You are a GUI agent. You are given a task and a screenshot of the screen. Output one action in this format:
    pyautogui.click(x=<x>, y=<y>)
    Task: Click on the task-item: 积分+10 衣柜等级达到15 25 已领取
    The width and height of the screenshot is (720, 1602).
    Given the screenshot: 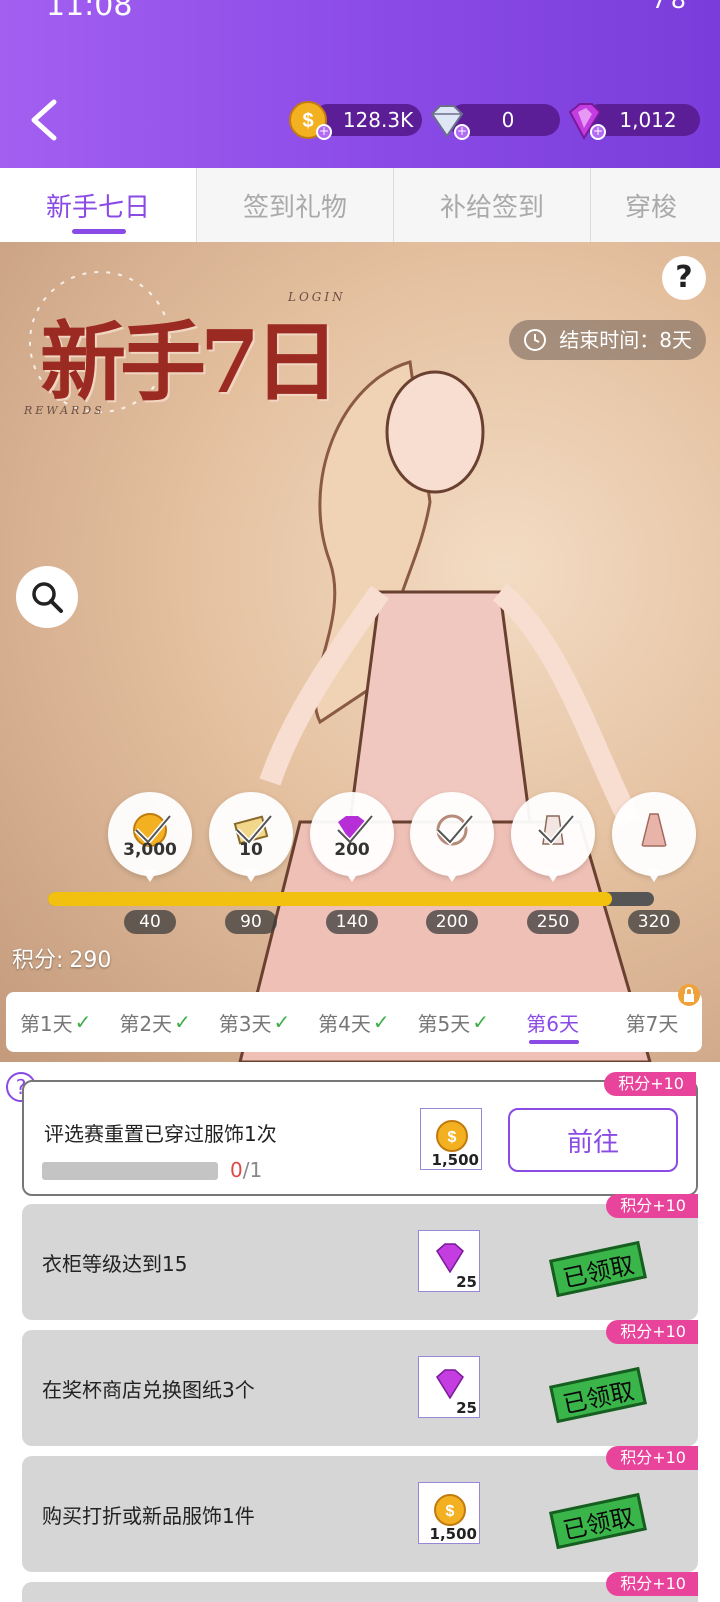 What is the action you would take?
    pyautogui.click(x=360, y=1257)
    